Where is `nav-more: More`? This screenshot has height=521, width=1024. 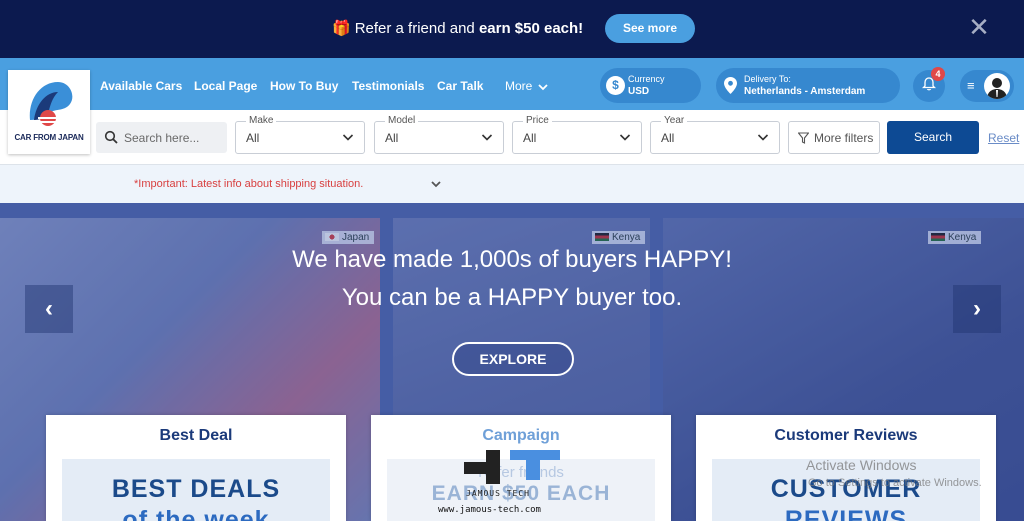 nav-more: More is located at coordinates (526, 86).